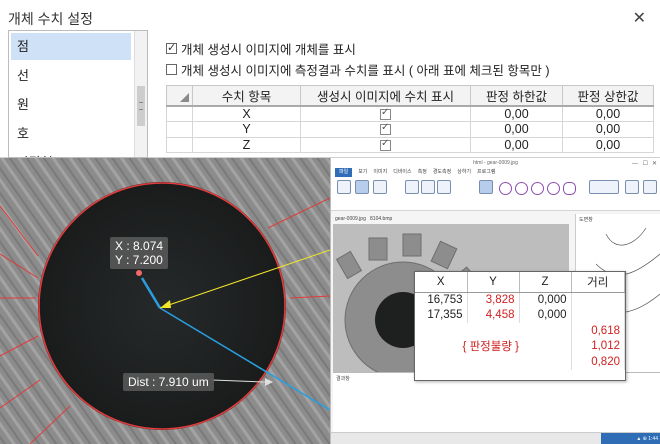 This screenshot has height=444, width=660. Describe the element at coordinates (268, 50) in the screenshot. I see `show-object-label: 개체 생성시 이미지에 개체를 표시` at that location.